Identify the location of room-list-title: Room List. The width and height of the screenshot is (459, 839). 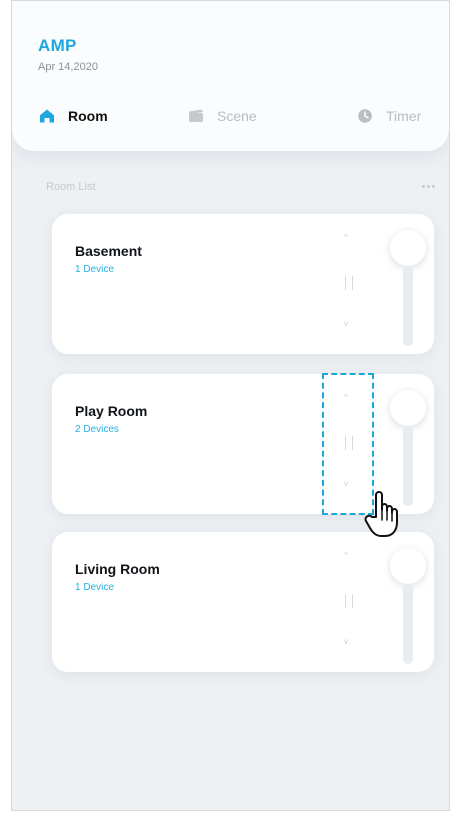
(71, 187).